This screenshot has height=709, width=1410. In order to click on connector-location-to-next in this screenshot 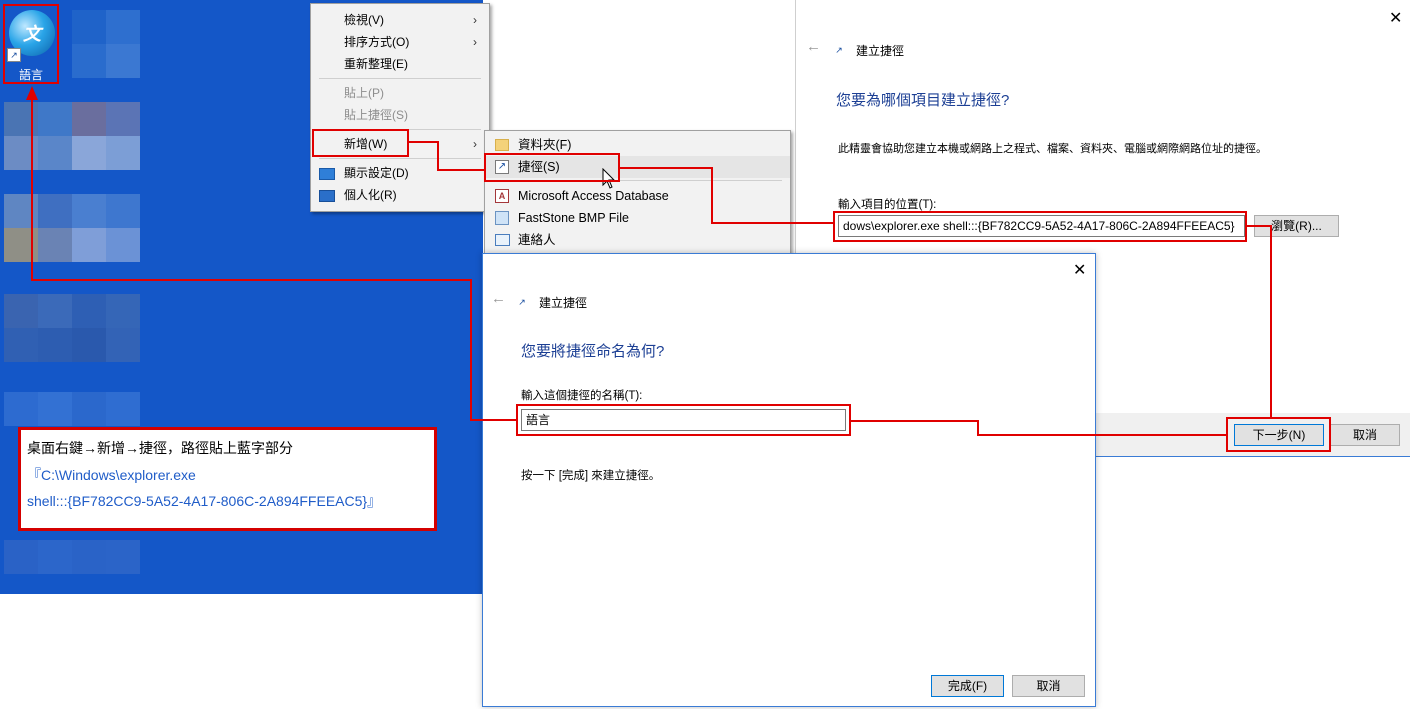, I will do `click(1259, 321)`.